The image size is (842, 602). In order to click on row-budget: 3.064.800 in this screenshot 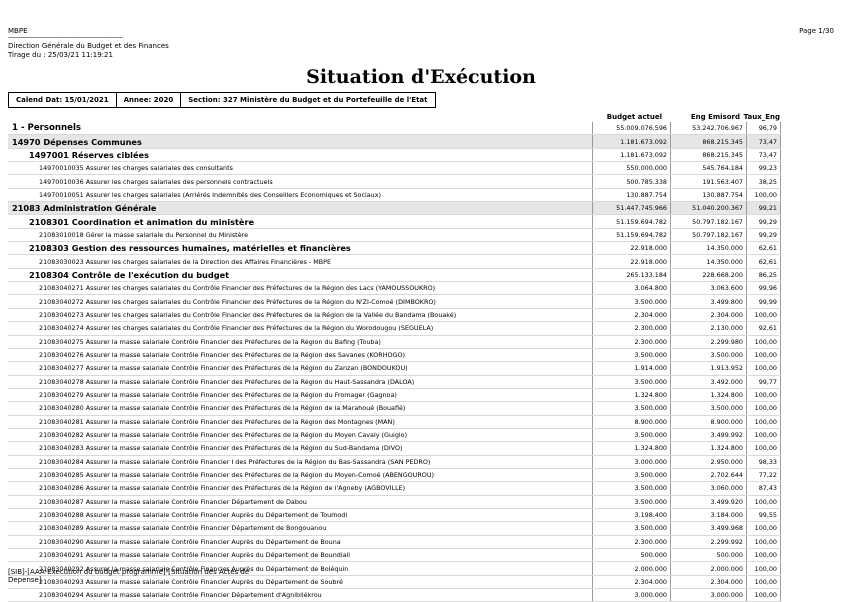, I will do `click(631, 288)`.